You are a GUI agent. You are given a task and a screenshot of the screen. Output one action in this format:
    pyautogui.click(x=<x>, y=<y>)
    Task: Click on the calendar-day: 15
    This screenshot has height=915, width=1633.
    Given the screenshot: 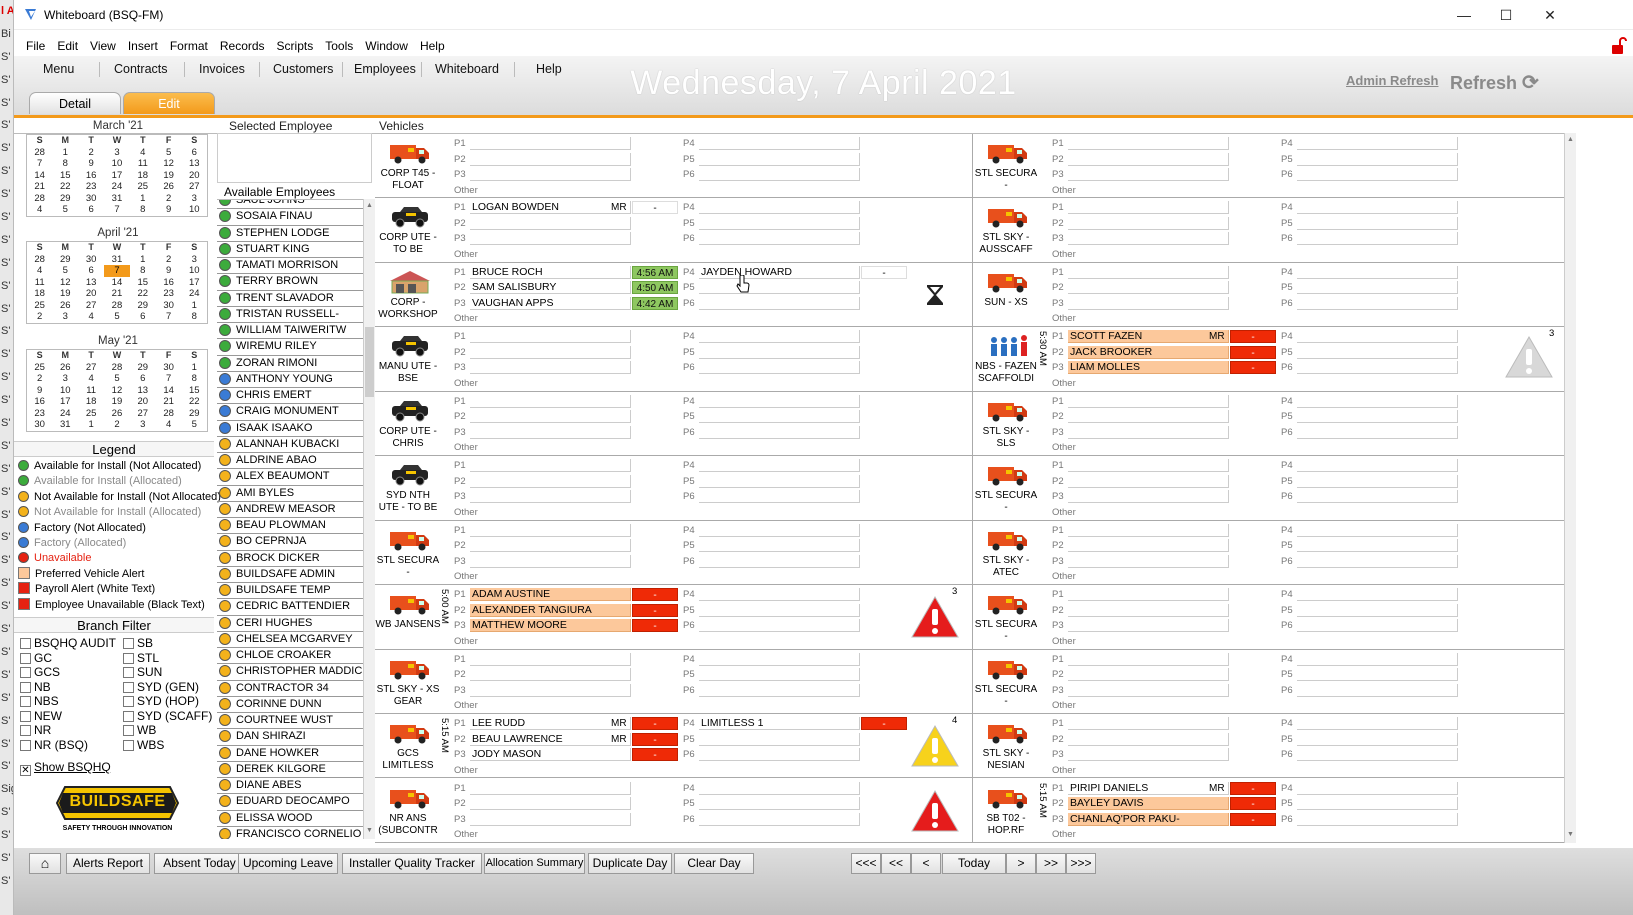 What is the action you would take?
    pyautogui.click(x=65, y=176)
    